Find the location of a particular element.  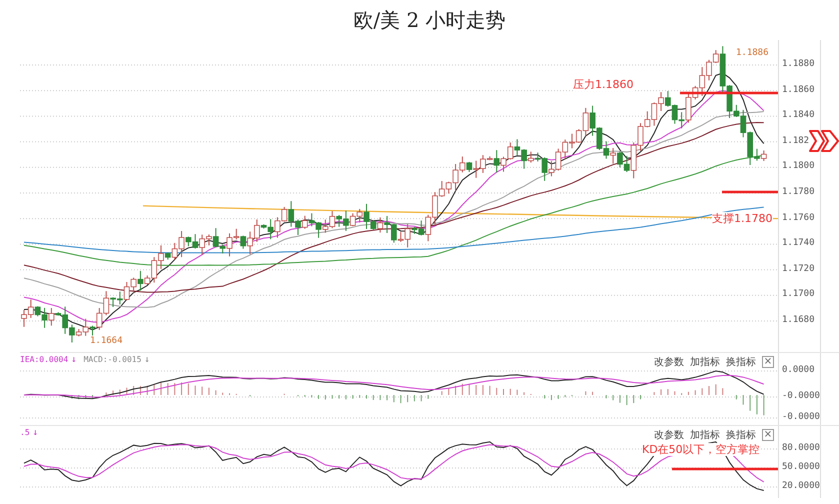

support-label: 支撑1.1780 is located at coordinates (742, 218).